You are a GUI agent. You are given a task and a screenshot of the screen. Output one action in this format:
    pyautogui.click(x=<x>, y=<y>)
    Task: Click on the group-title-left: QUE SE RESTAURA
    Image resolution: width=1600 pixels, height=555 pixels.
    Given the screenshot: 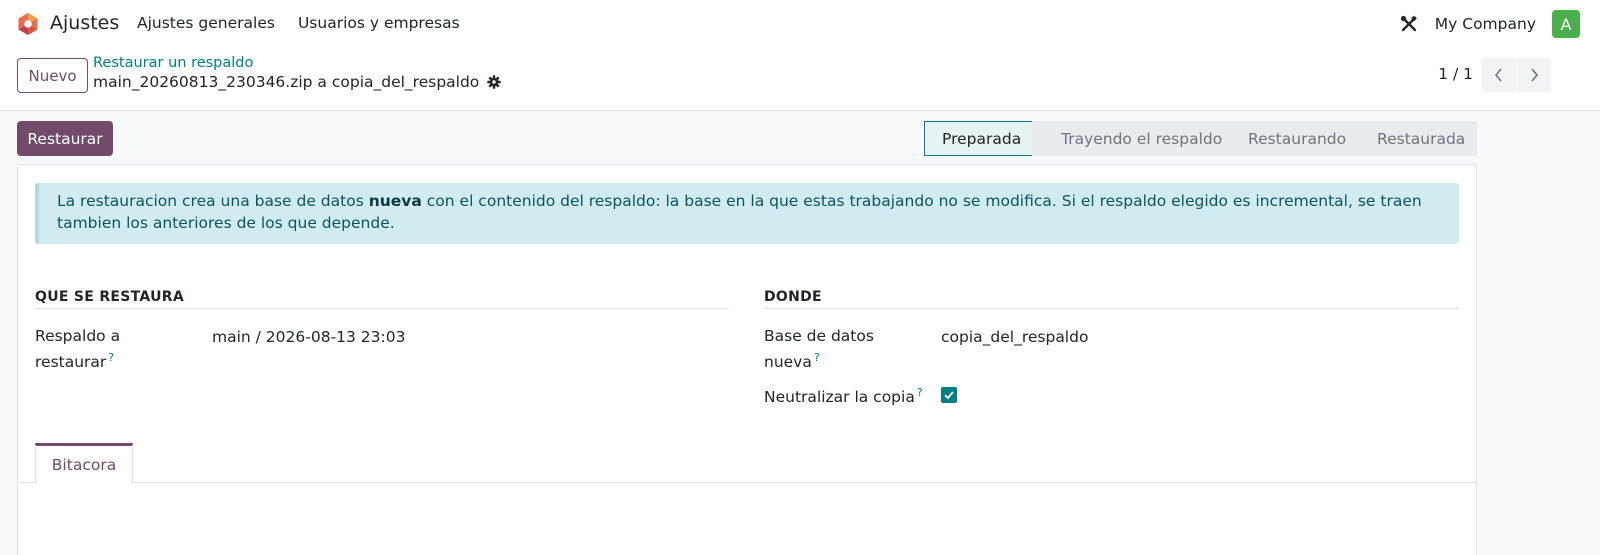 What is the action you would take?
    pyautogui.click(x=110, y=297)
    